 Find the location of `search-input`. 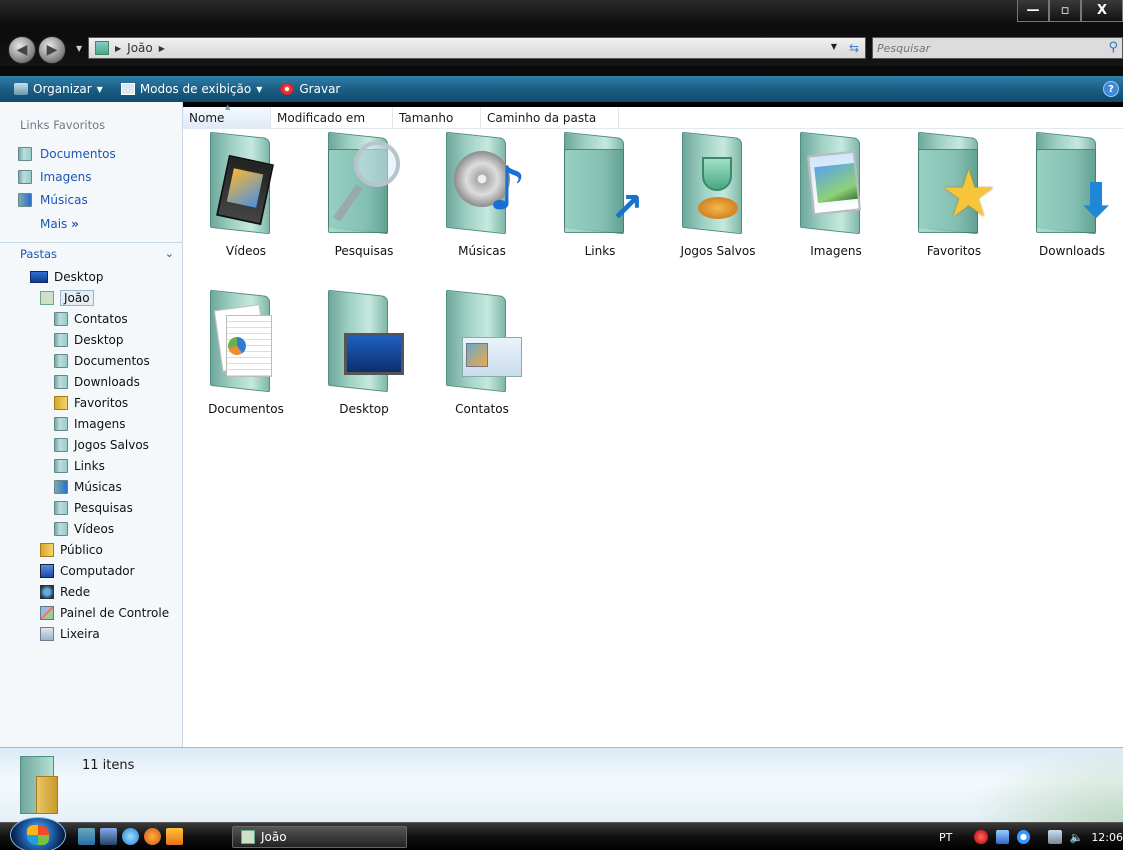

search-input is located at coordinates (987, 48).